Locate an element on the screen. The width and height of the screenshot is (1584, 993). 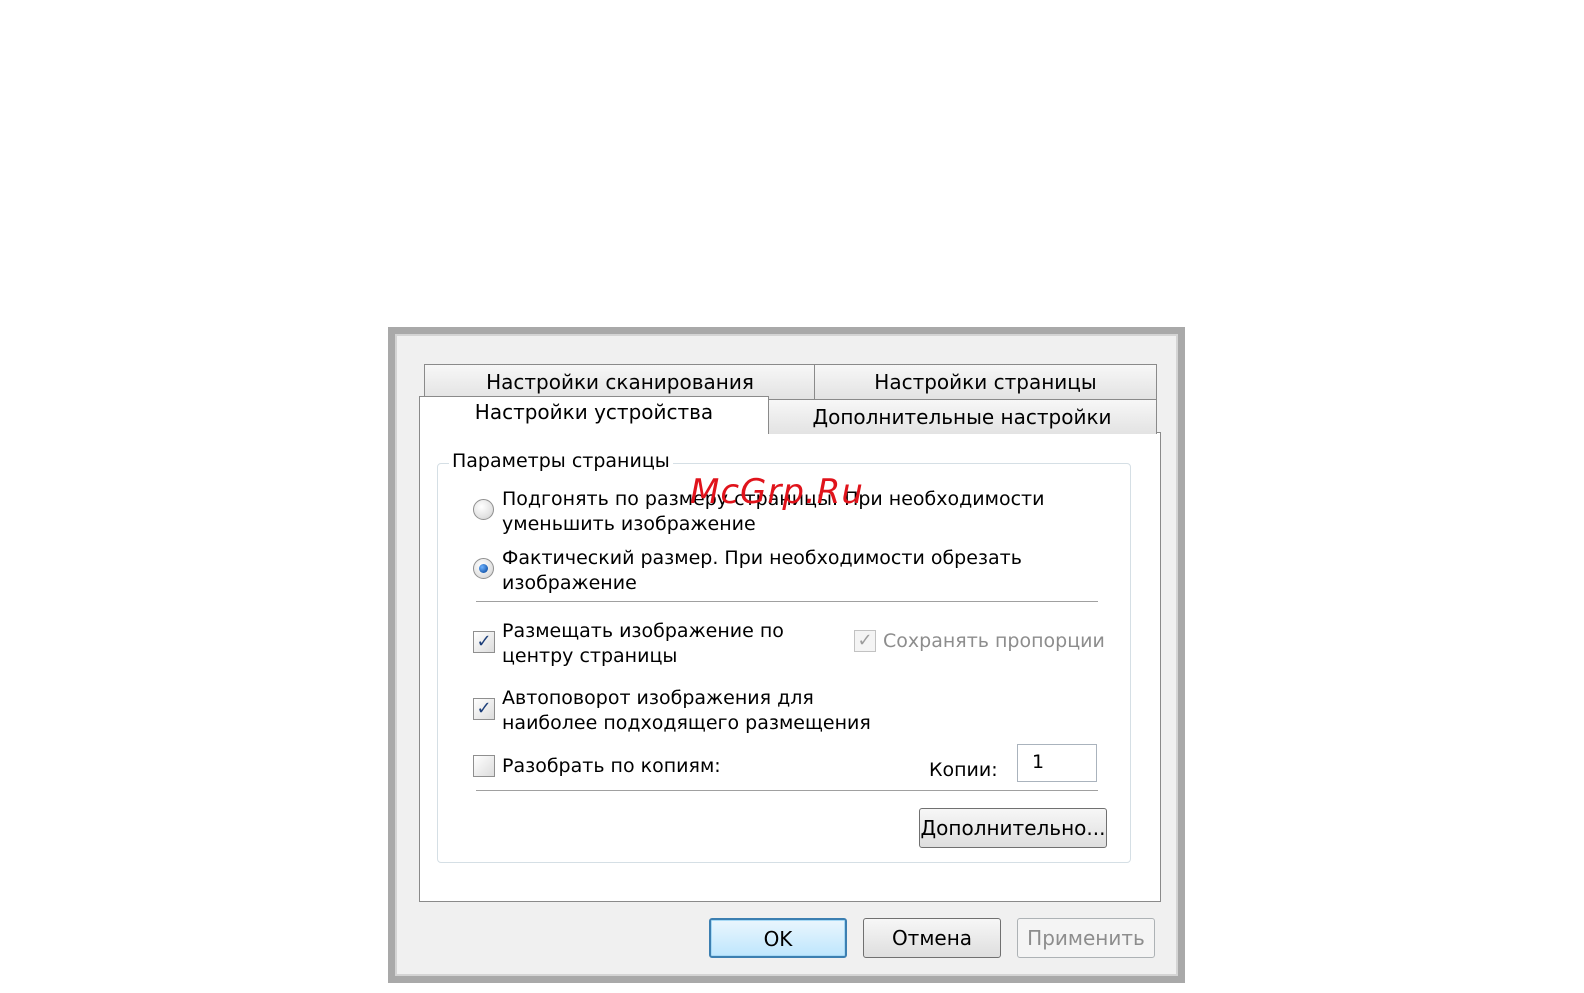
collate-label: Разобрать по копиям: is located at coordinates (611, 766).